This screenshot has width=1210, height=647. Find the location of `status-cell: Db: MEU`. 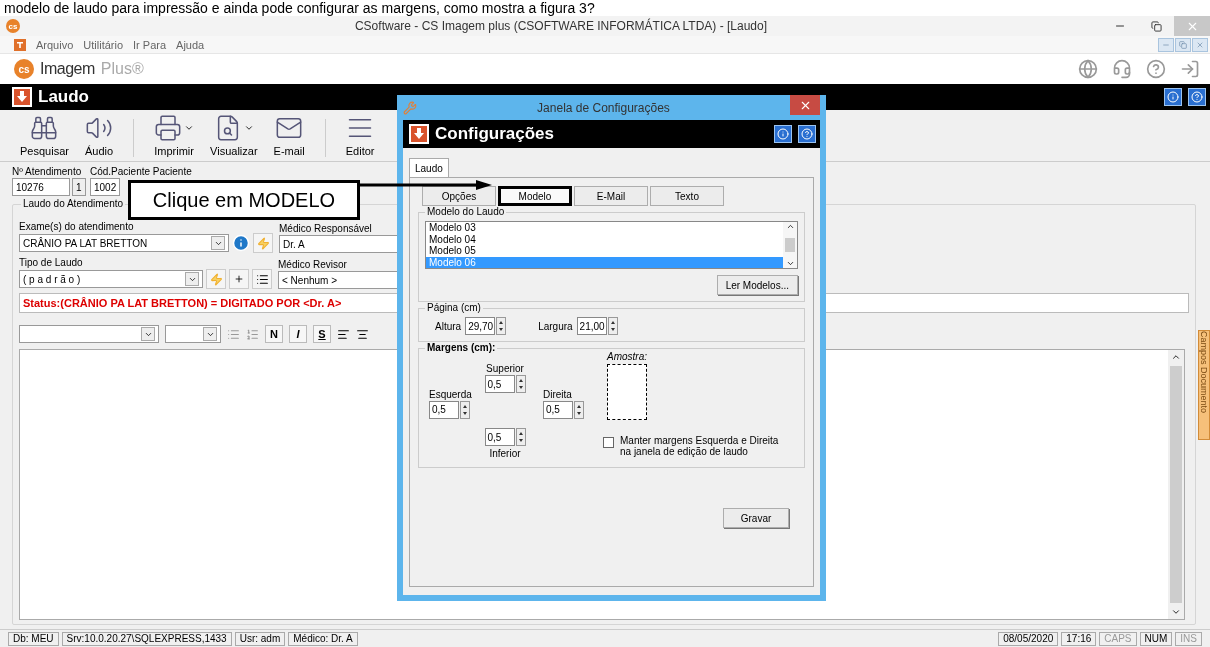

status-cell: Db: MEU is located at coordinates (33, 638).